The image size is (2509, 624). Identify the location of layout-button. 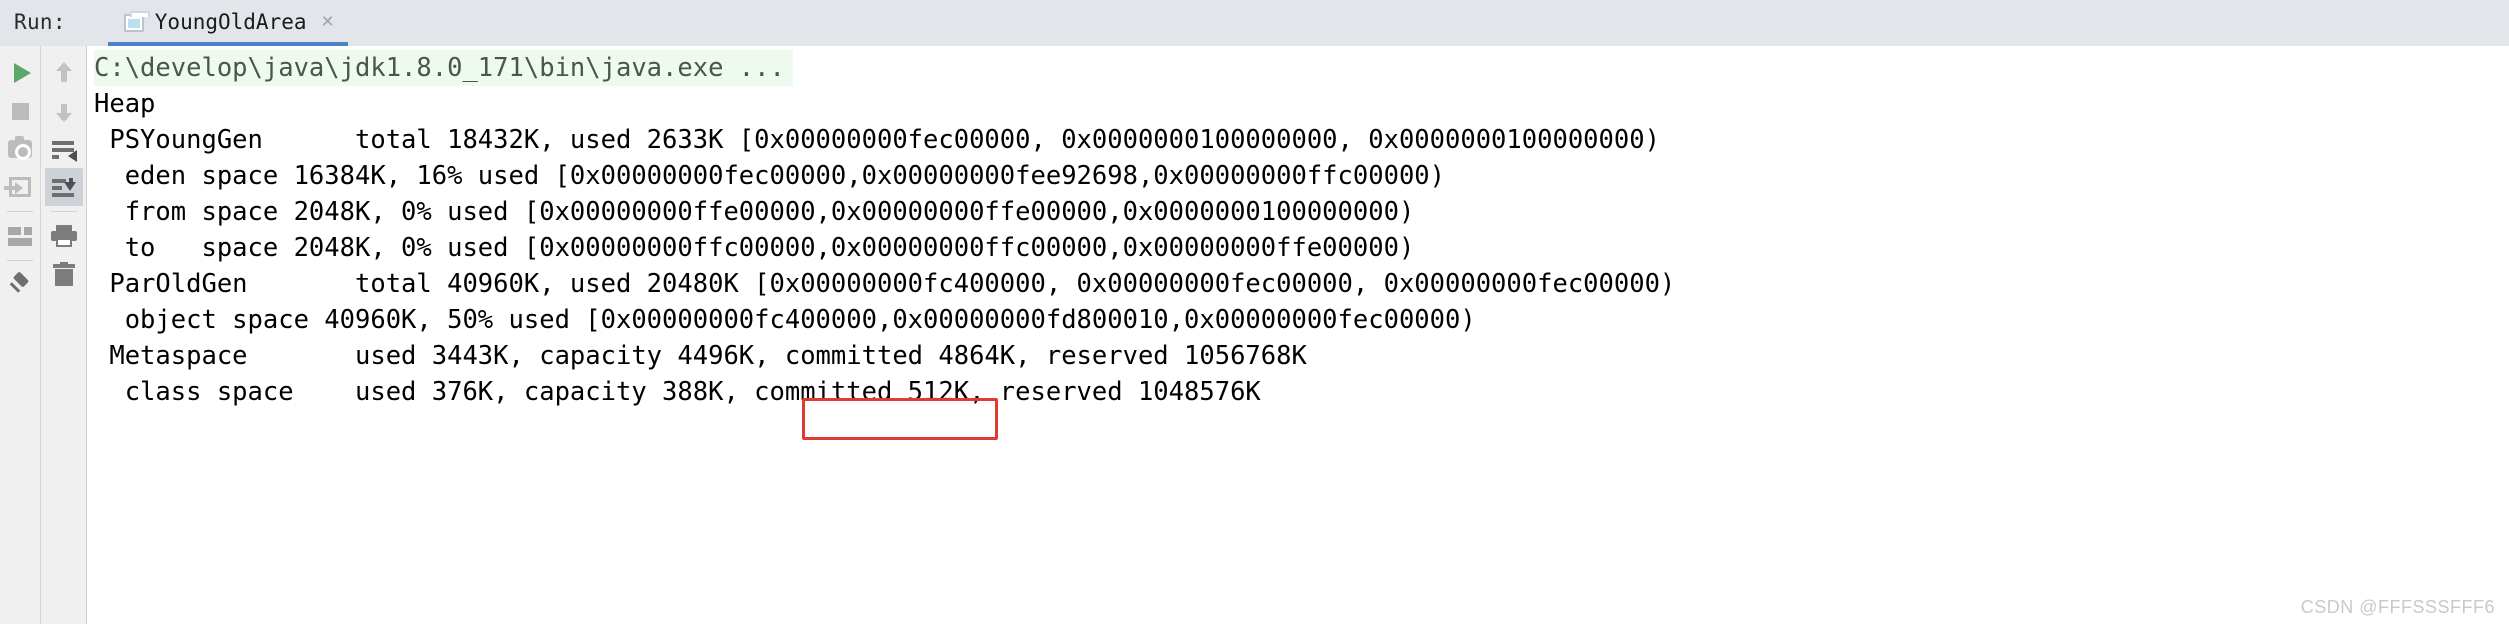
(20, 236).